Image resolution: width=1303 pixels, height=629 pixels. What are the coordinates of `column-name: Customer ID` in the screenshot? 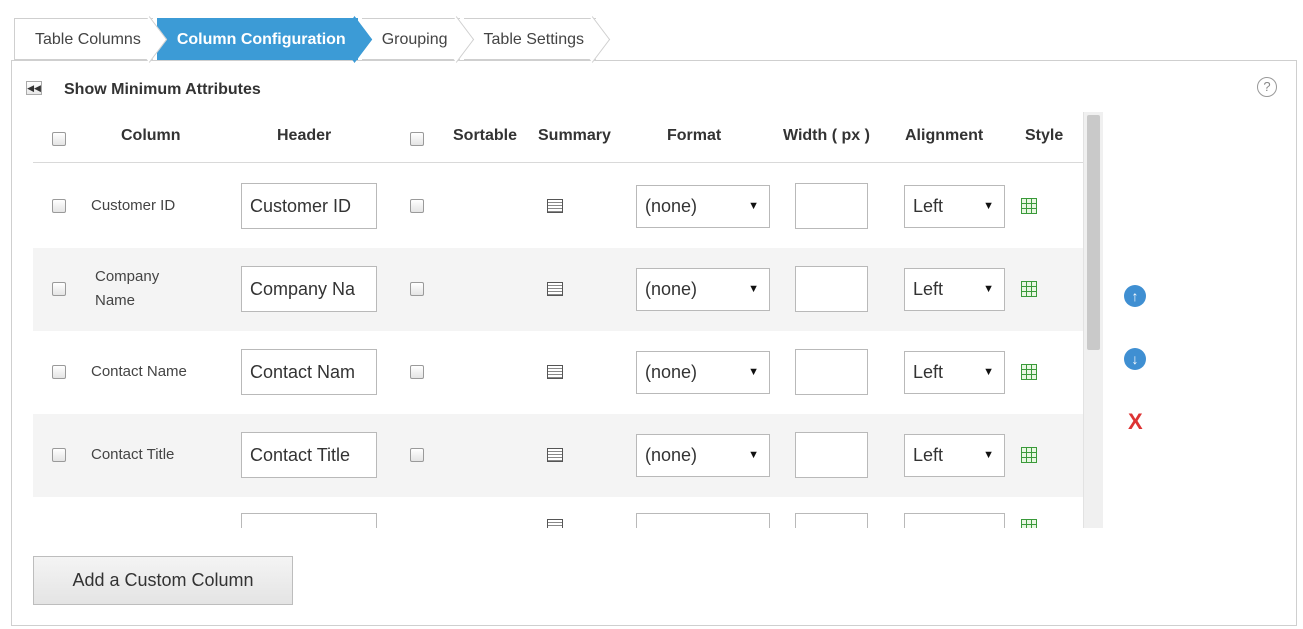 It's located at (133, 205).